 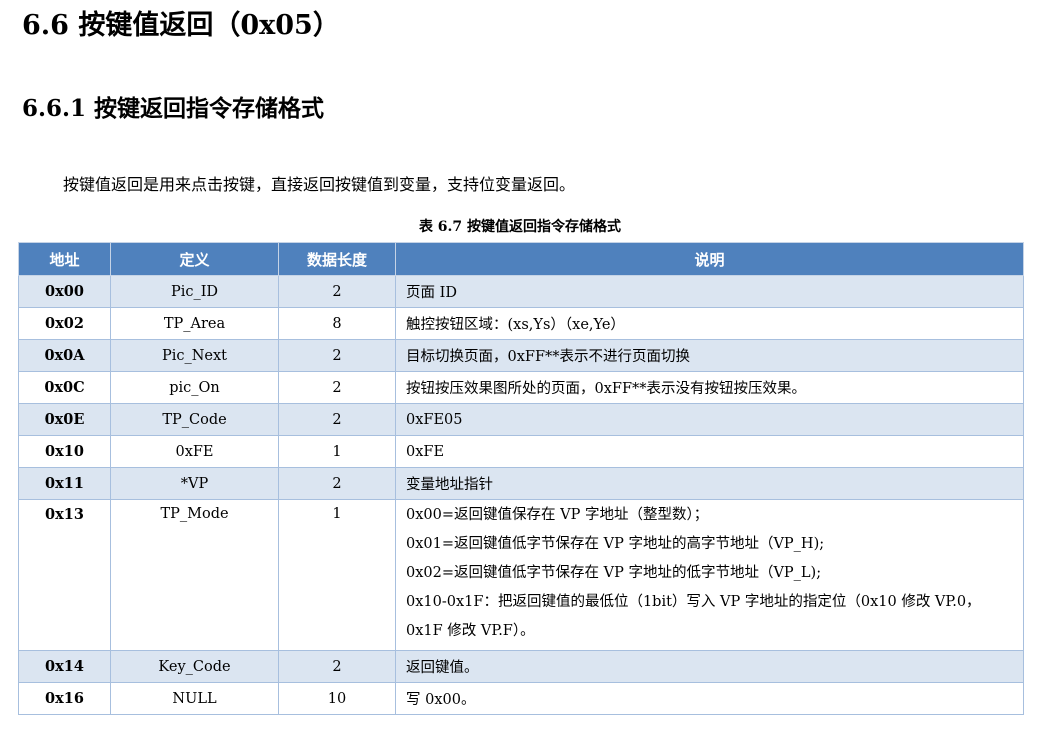 I want to click on definition-cell: *VP, so click(x=194, y=483).